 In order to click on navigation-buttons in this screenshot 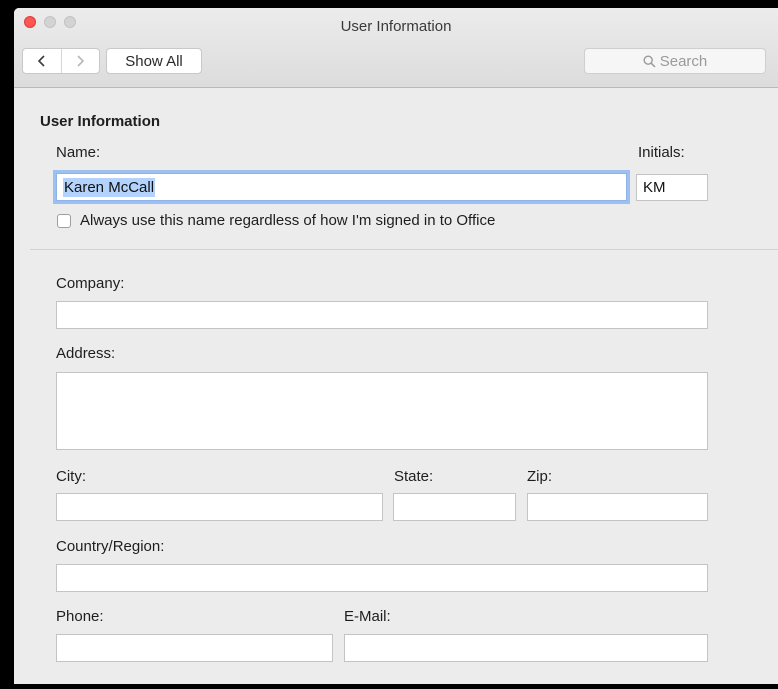, I will do `click(61, 61)`.